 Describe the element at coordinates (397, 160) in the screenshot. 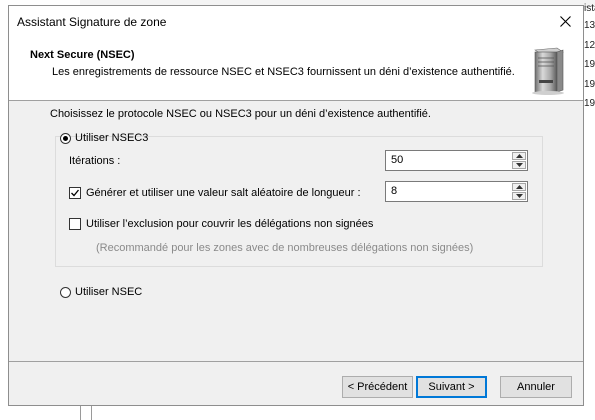

I see `iterations-value: 50` at that location.